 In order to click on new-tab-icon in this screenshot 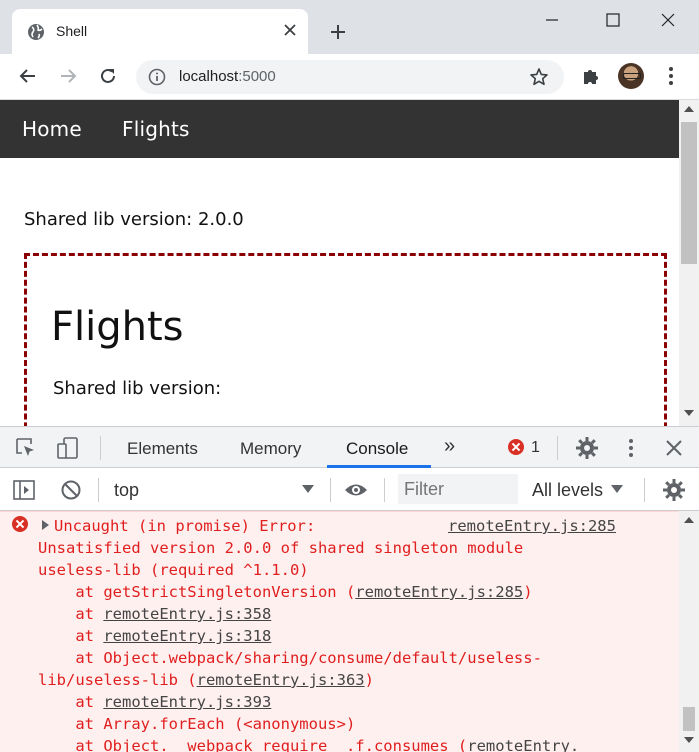, I will do `click(338, 32)`.